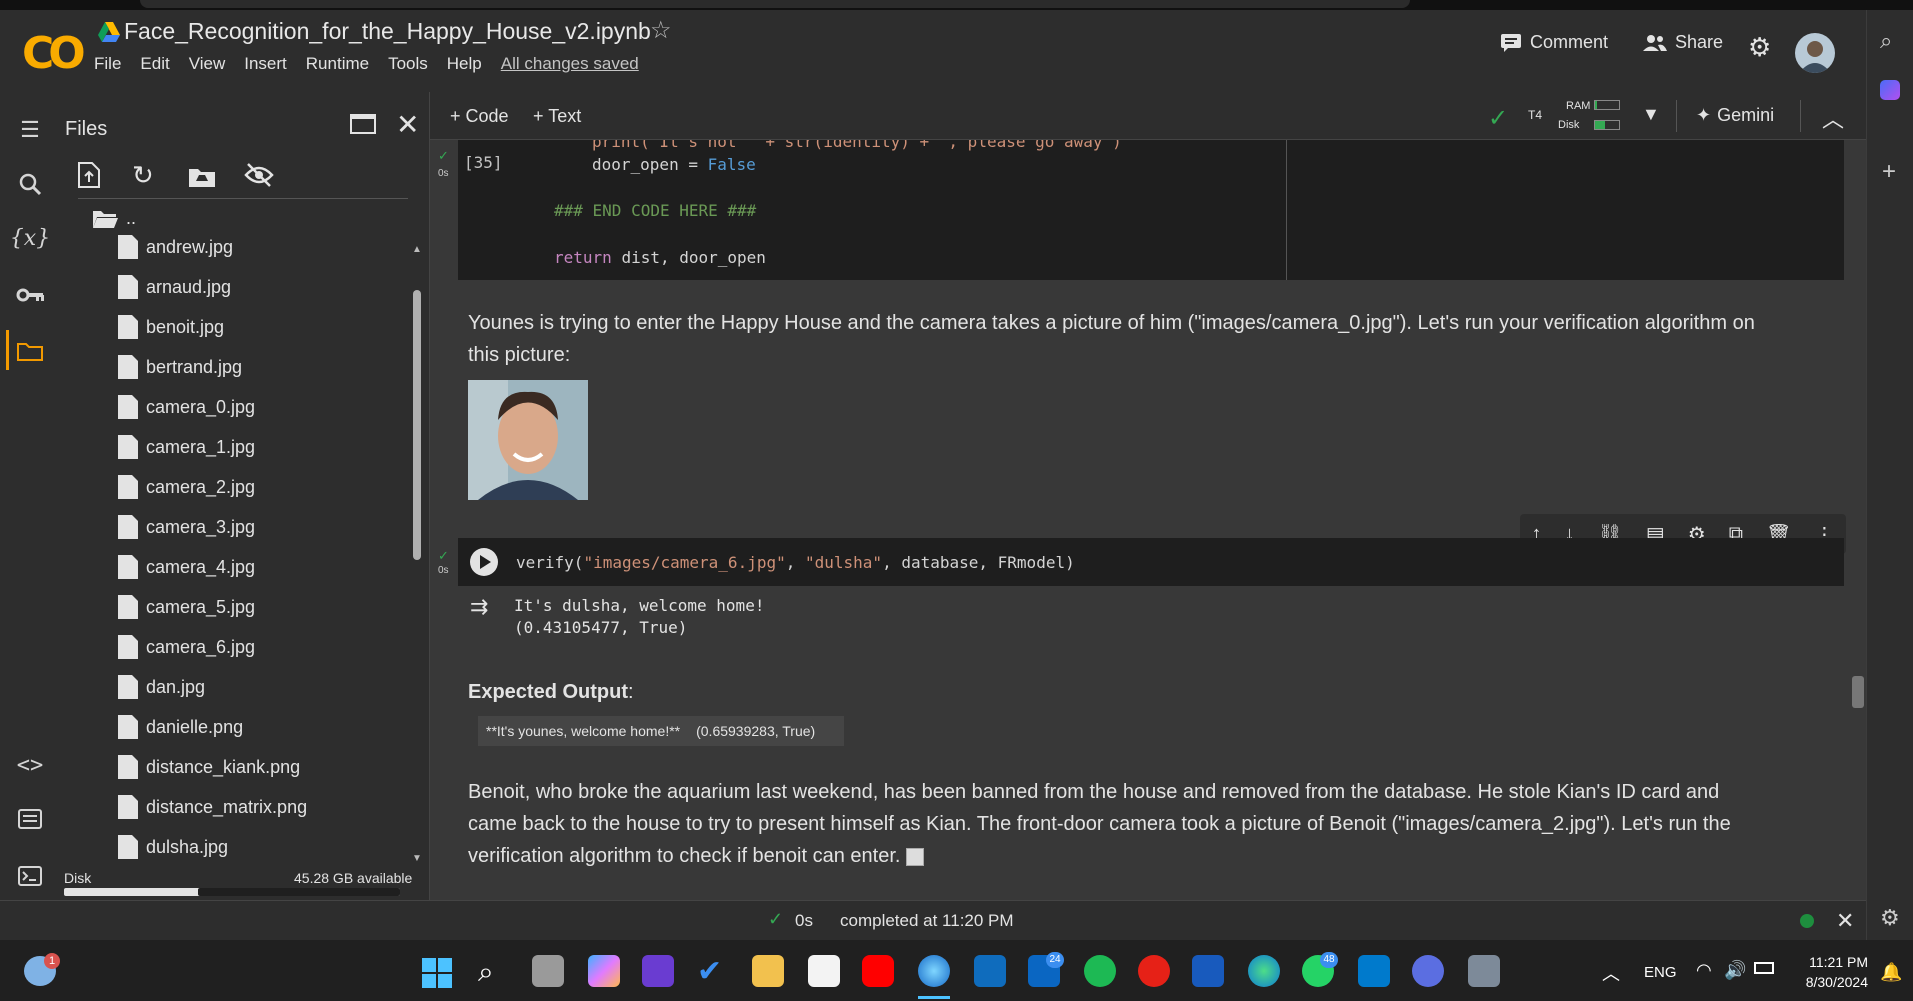  What do you see at coordinates (186, 607) in the screenshot?
I see `file-row: camera_5.jpg` at bounding box center [186, 607].